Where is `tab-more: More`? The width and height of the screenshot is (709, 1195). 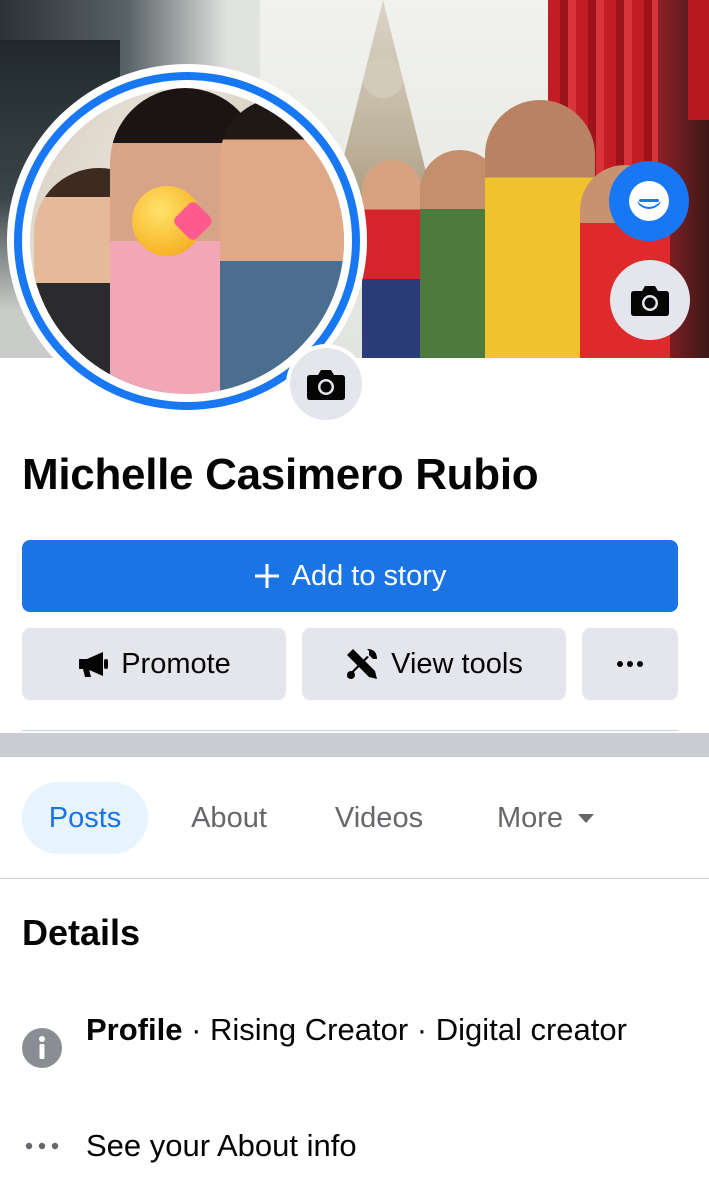 tab-more: More is located at coordinates (546, 818).